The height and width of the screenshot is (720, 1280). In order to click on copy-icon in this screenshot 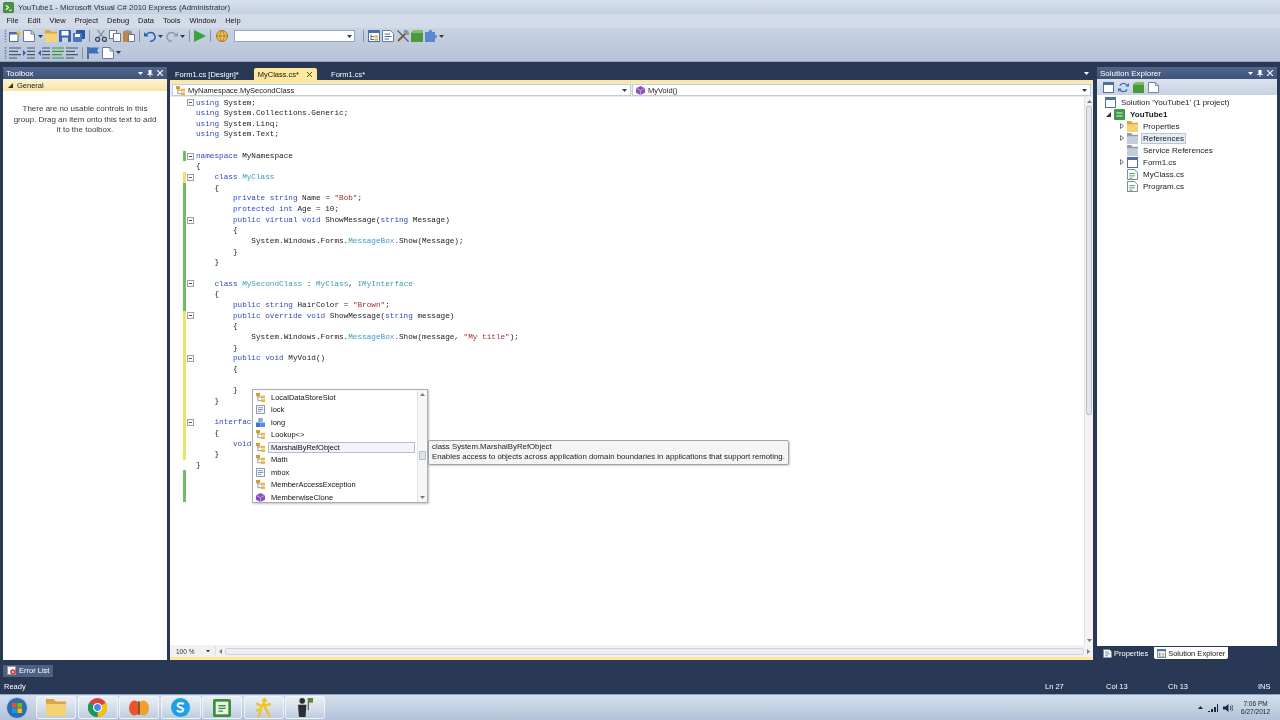, I will do `click(114, 36)`.